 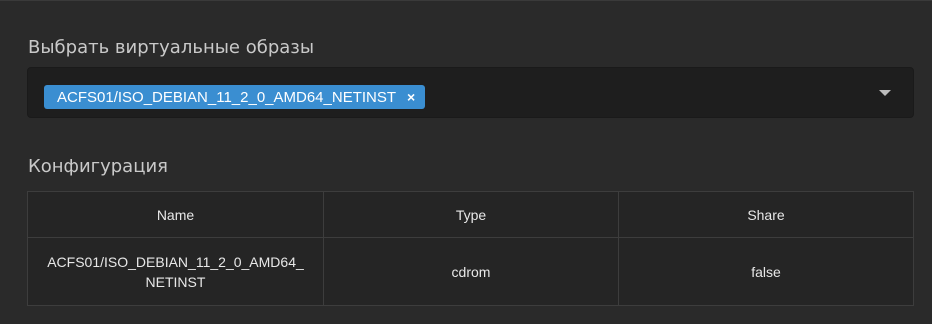 I want to click on cell-type: cdrom, so click(x=471, y=271).